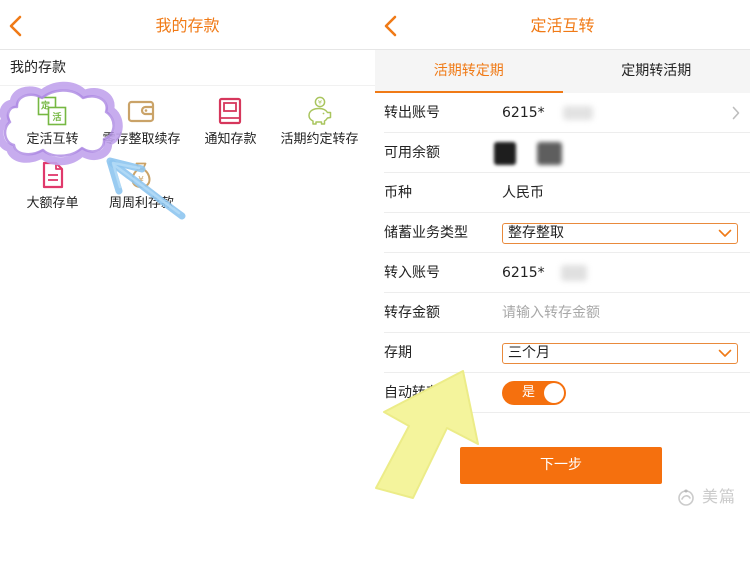  What do you see at coordinates (536, 233) in the screenshot?
I see `deposit-type-selected: 整存整取` at bounding box center [536, 233].